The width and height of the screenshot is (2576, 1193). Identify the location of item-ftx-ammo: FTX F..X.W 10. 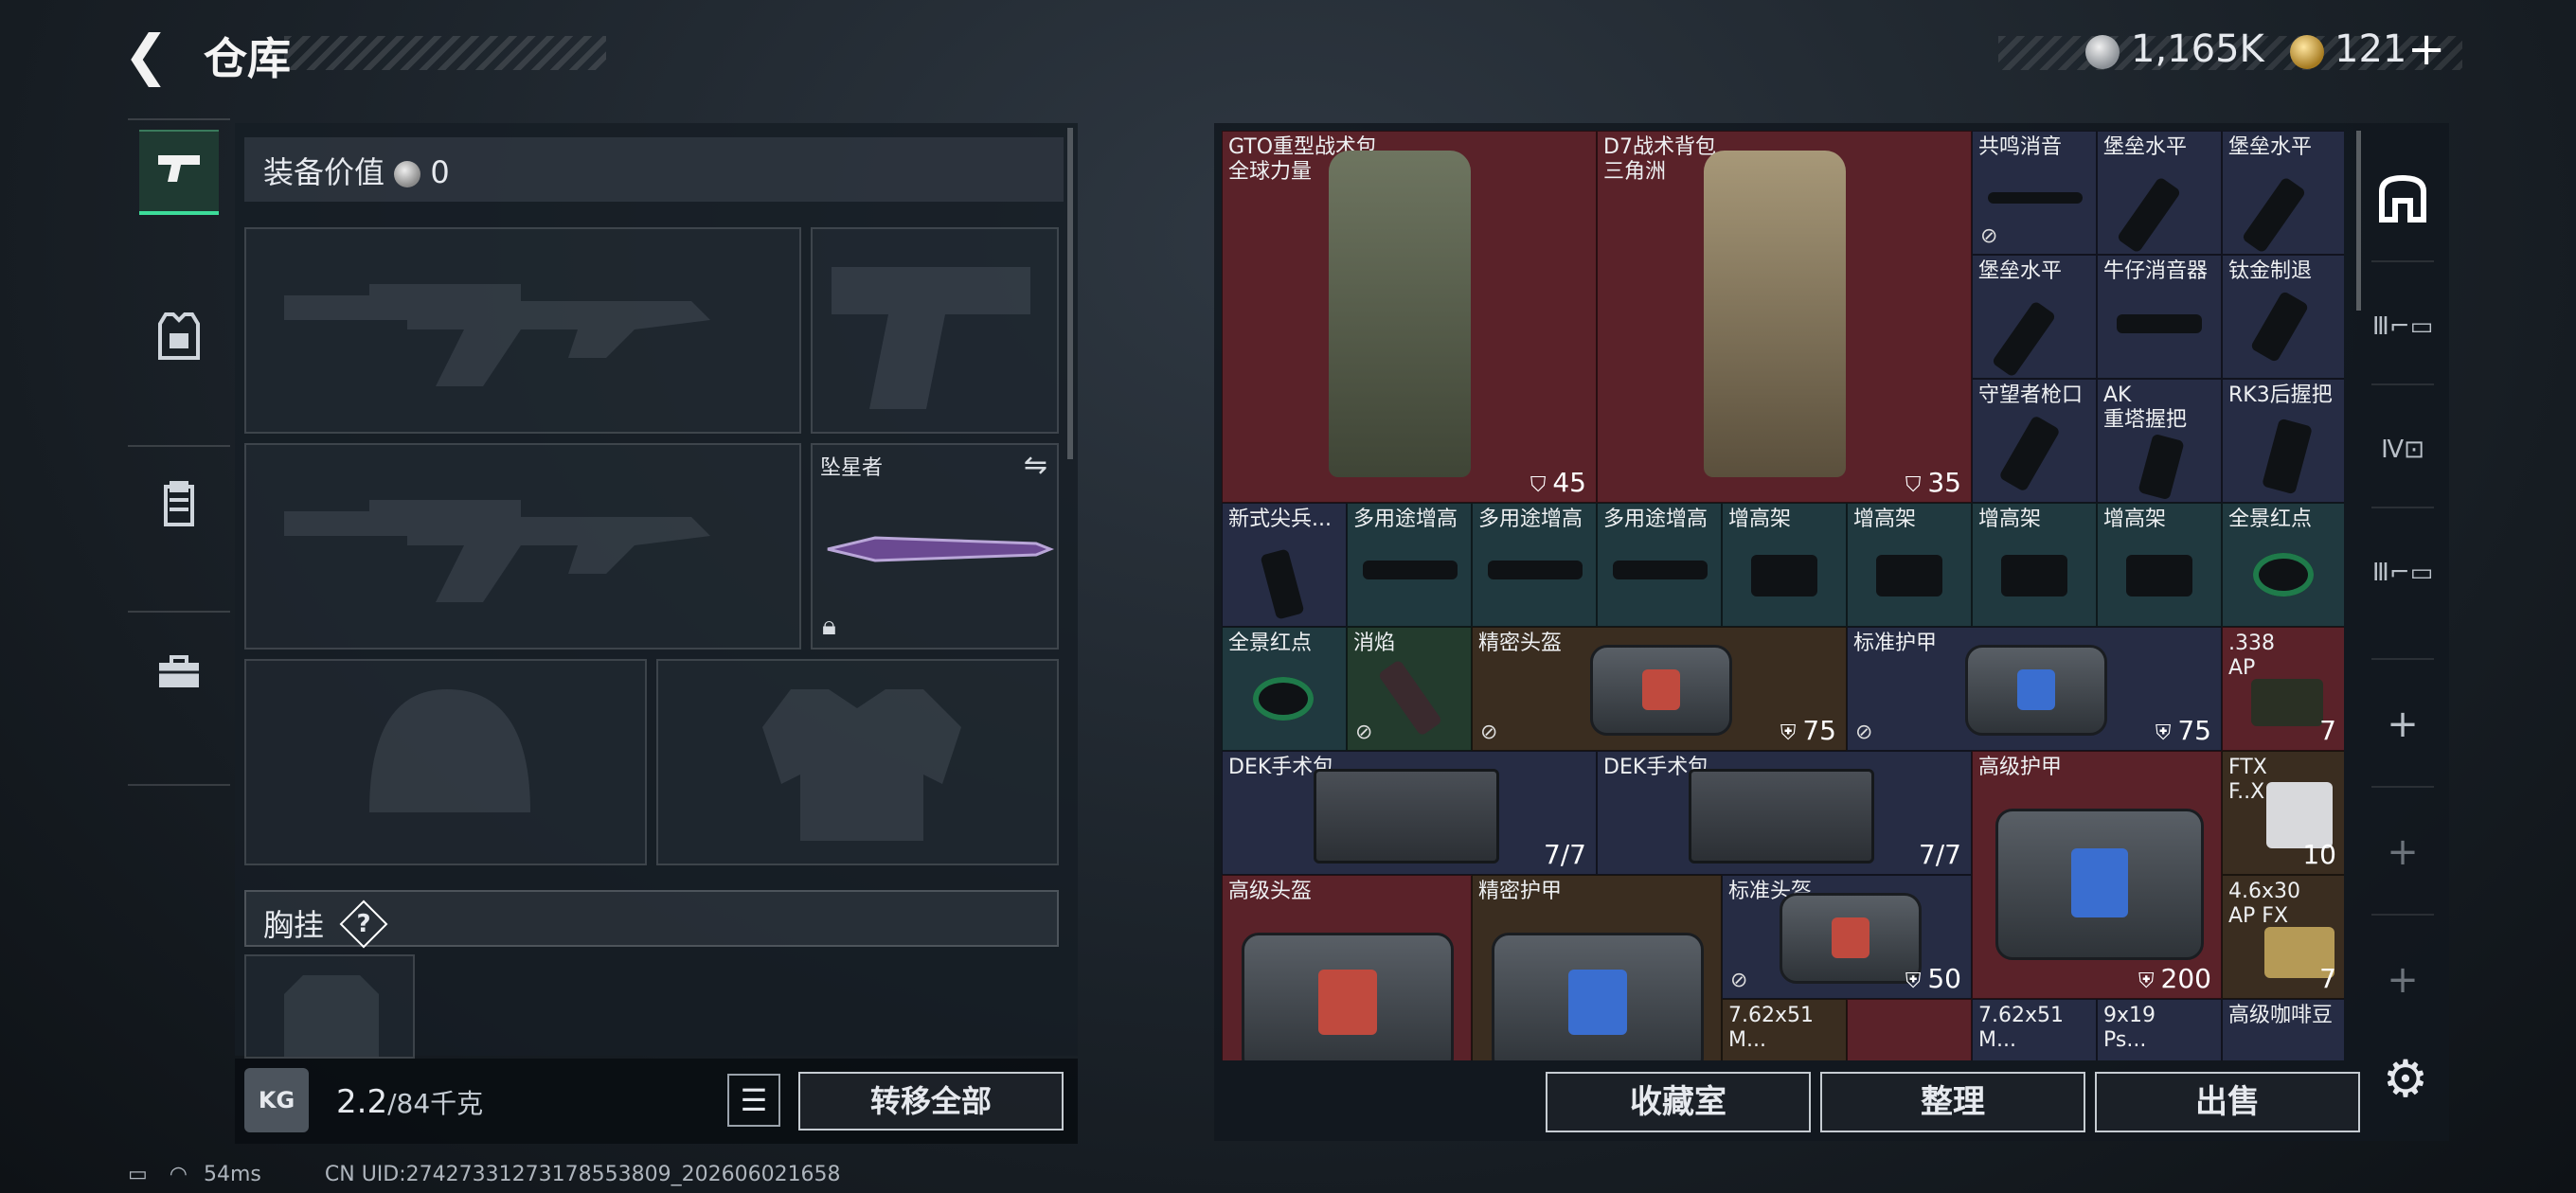
(2283, 813).